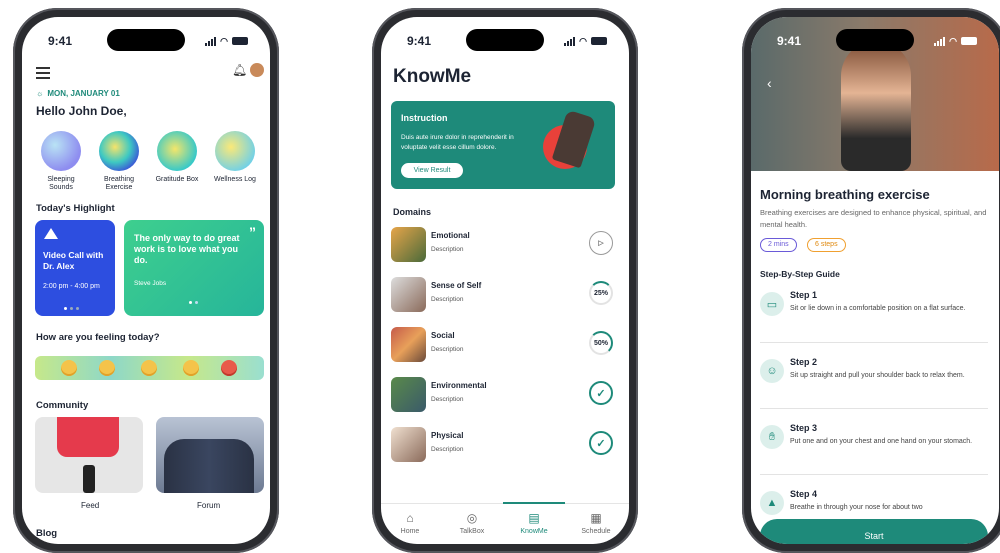 This screenshot has height=553, width=1000. Describe the element at coordinates (107, 368) in the screenshot. I see `mood-happy-icon` at that location.